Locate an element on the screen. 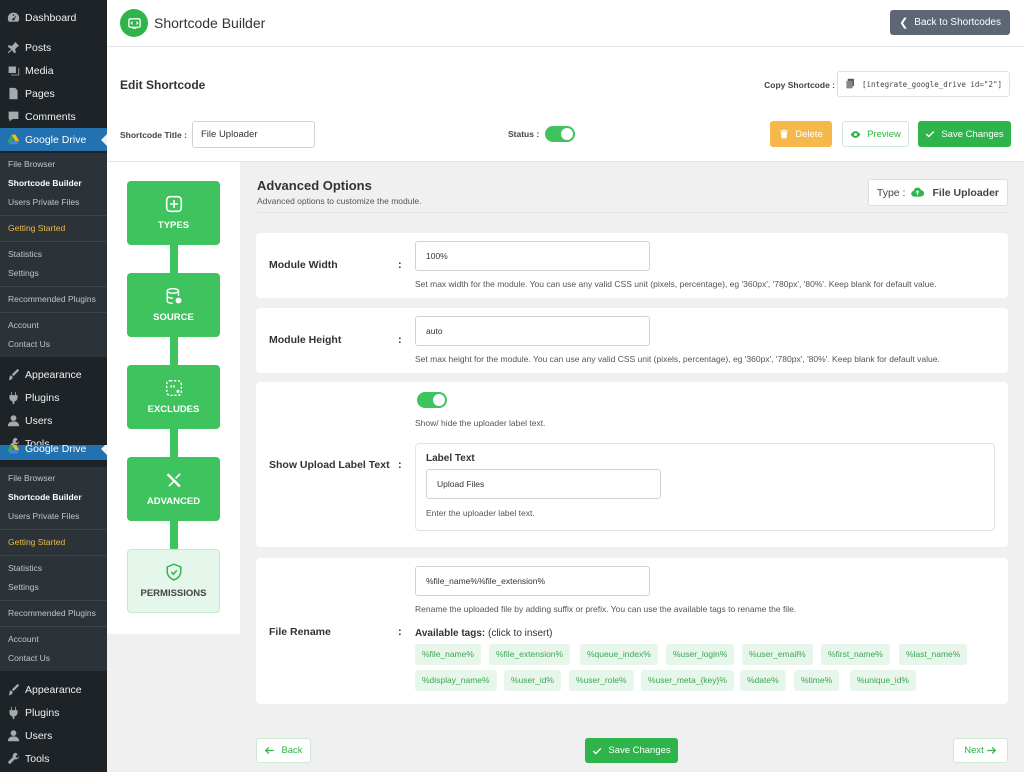 The height and width of the screenshot is (772, 1024). step-types: TYPES is located at coordinates (173, 213).